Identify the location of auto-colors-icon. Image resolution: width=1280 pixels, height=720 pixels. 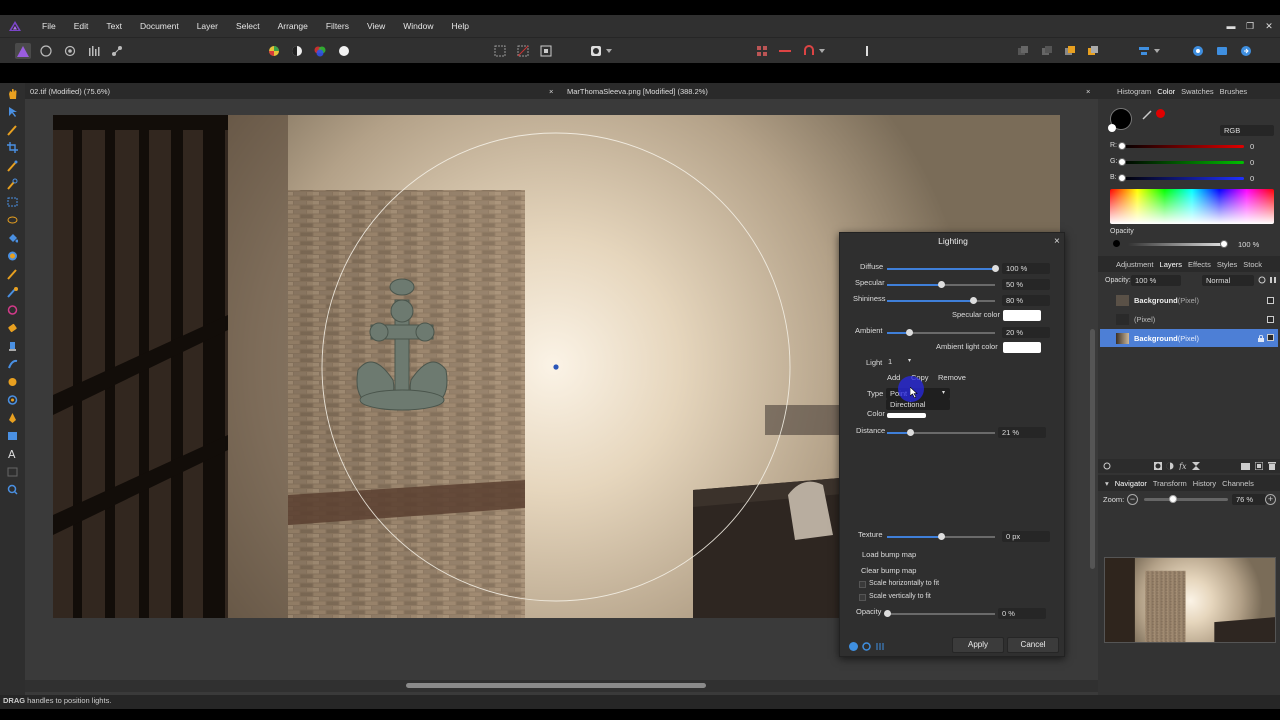
(320, 51).